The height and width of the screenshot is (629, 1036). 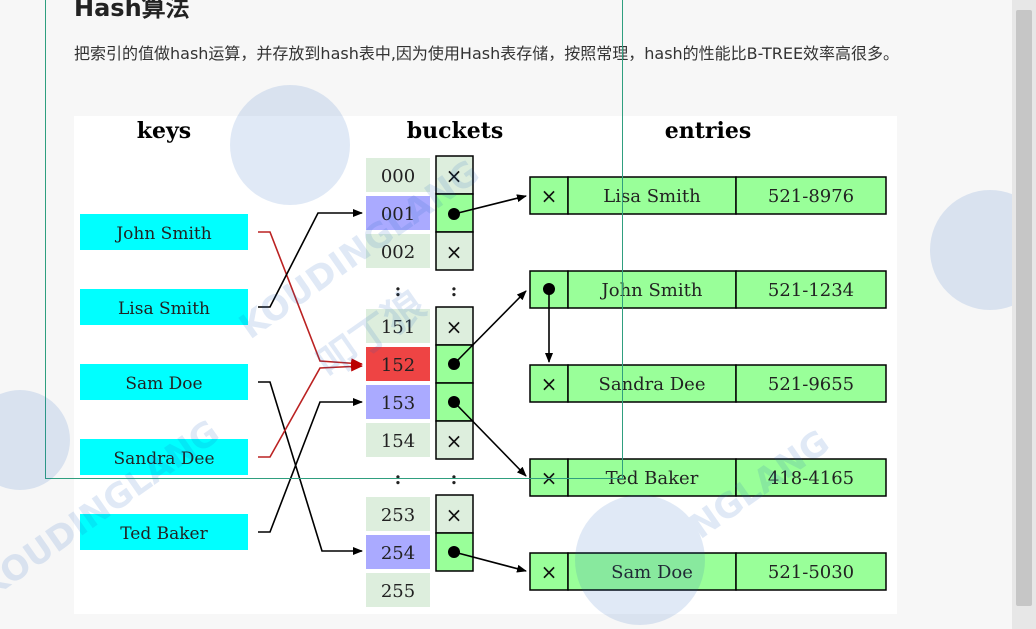 I want to click on bucket-255: 255, so click(x=398, y=590).